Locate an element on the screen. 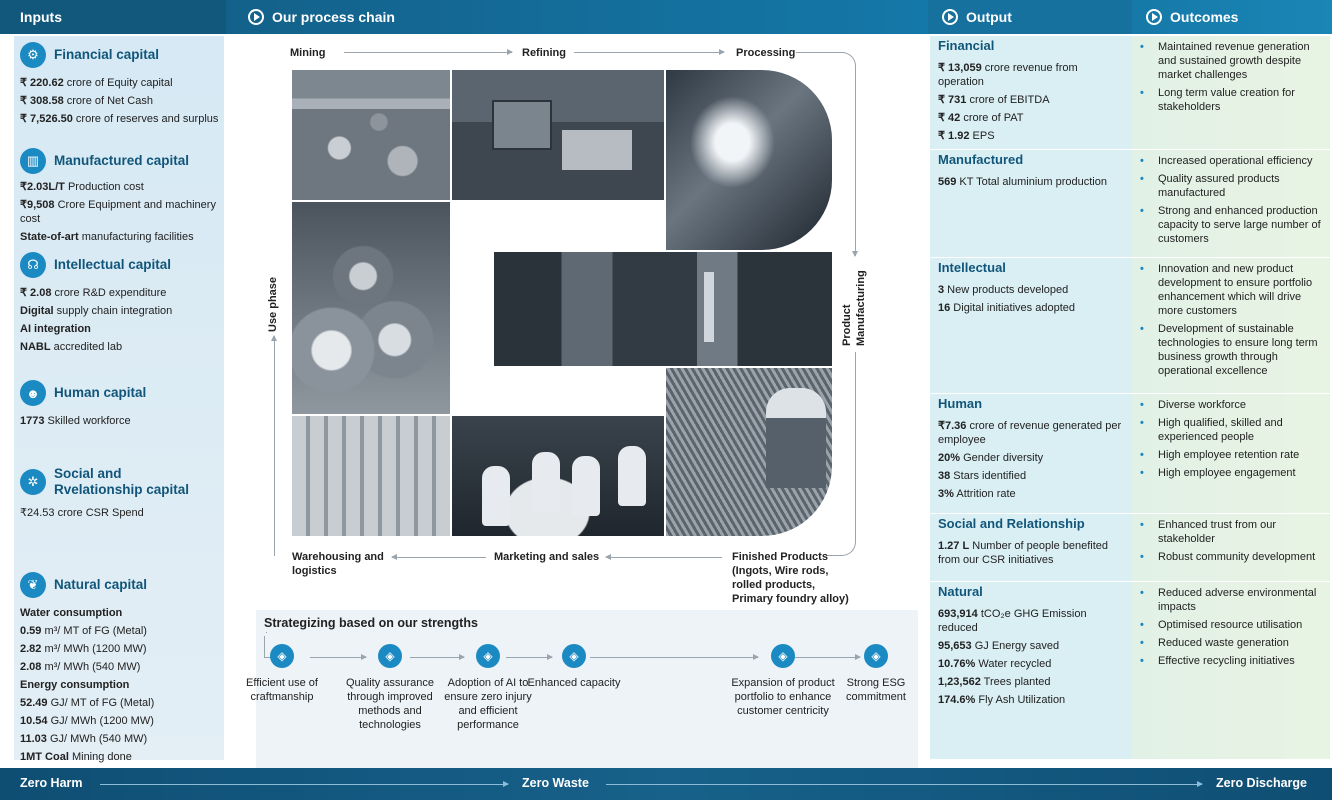 This screenshot has width=1332, height=801. portfolio-icon: ◈ is located at coordinates (783, 656).